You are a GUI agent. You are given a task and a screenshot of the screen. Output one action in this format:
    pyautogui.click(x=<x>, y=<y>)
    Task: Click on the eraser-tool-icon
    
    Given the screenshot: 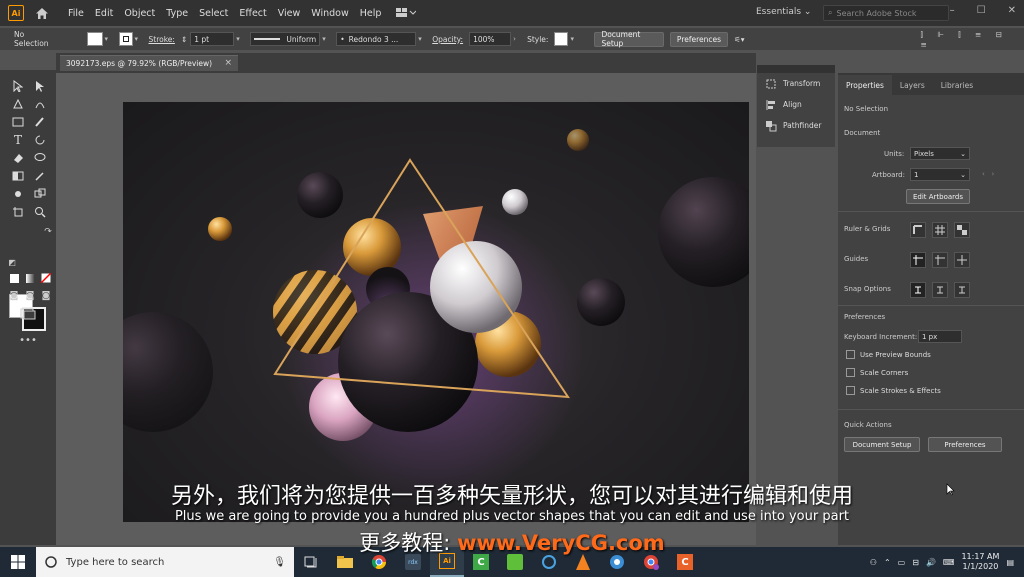 What is the action you would take?
    pyautogui.click(x=18, y=158)
    